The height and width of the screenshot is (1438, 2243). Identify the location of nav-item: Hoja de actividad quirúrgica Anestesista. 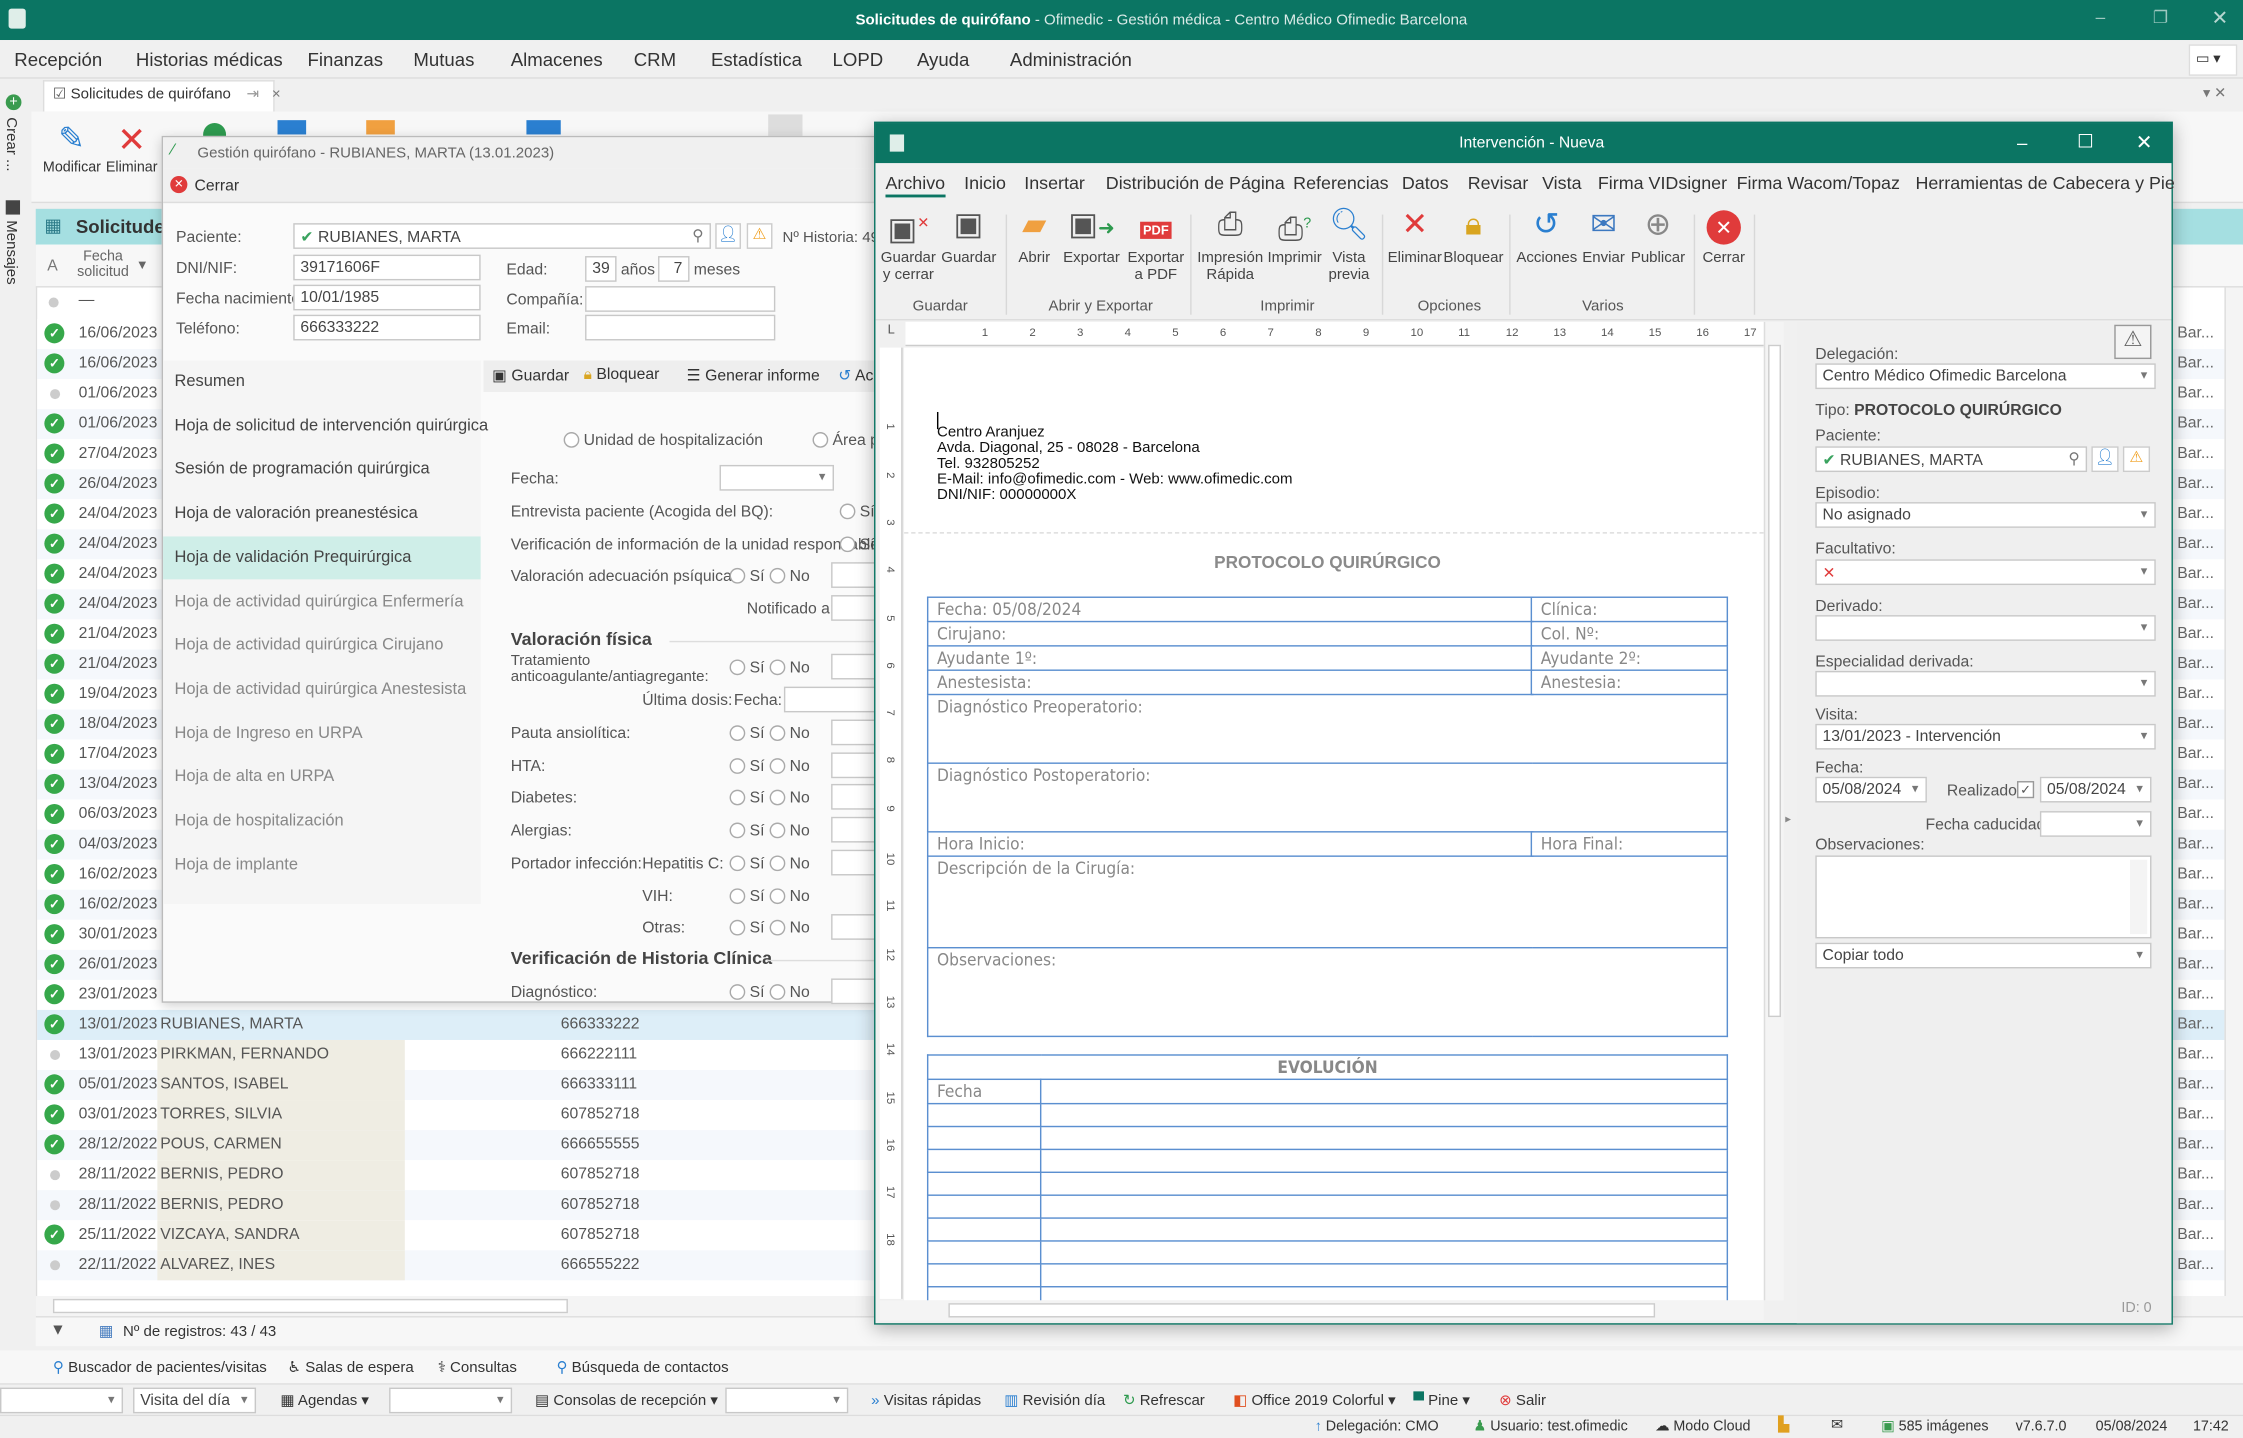
(322, 689).